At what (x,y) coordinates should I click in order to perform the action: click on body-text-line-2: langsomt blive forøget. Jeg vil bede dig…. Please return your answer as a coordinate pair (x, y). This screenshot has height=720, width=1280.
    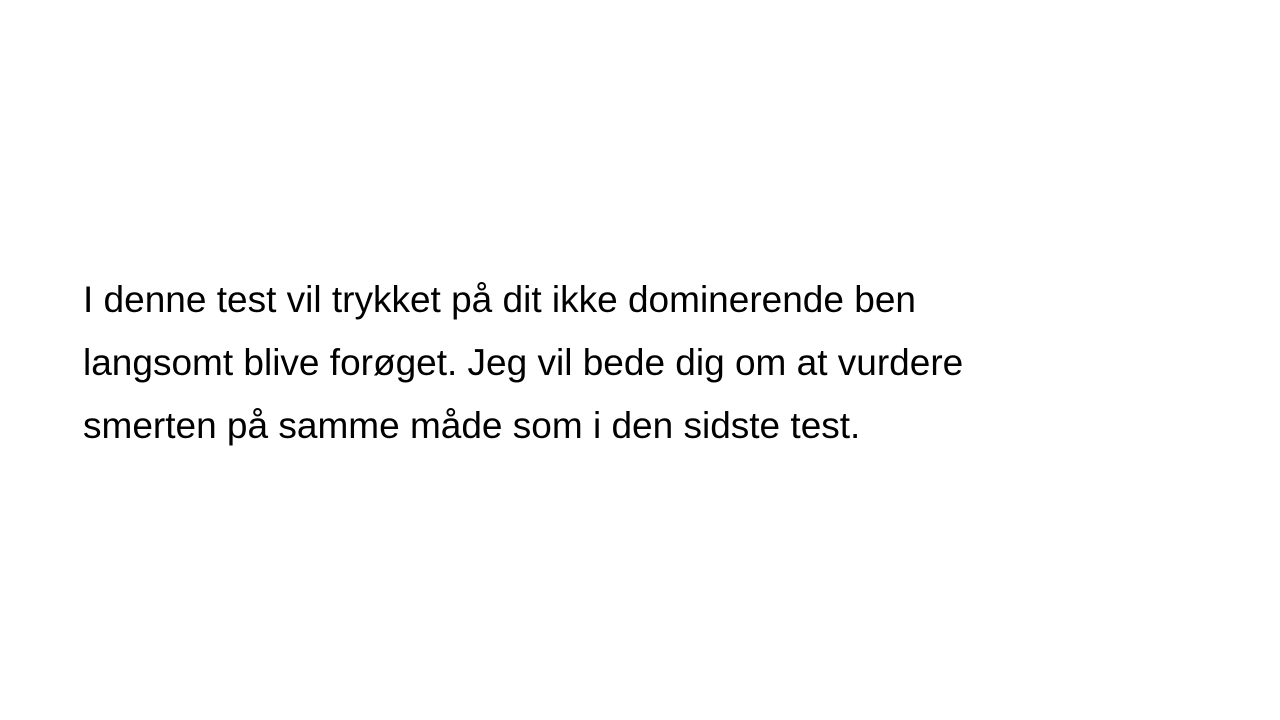
    Looking at the image, I should click on (523, 362).